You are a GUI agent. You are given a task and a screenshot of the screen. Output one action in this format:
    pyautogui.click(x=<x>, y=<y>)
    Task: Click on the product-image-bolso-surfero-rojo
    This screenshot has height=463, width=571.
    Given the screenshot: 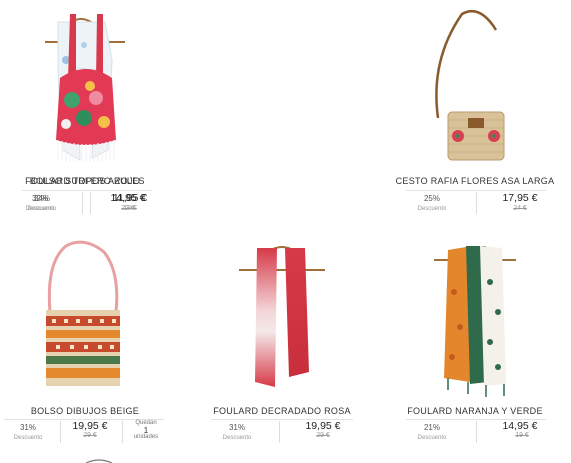 What is the action you would take?
    pyautogui.click(x=85, y=81)
    